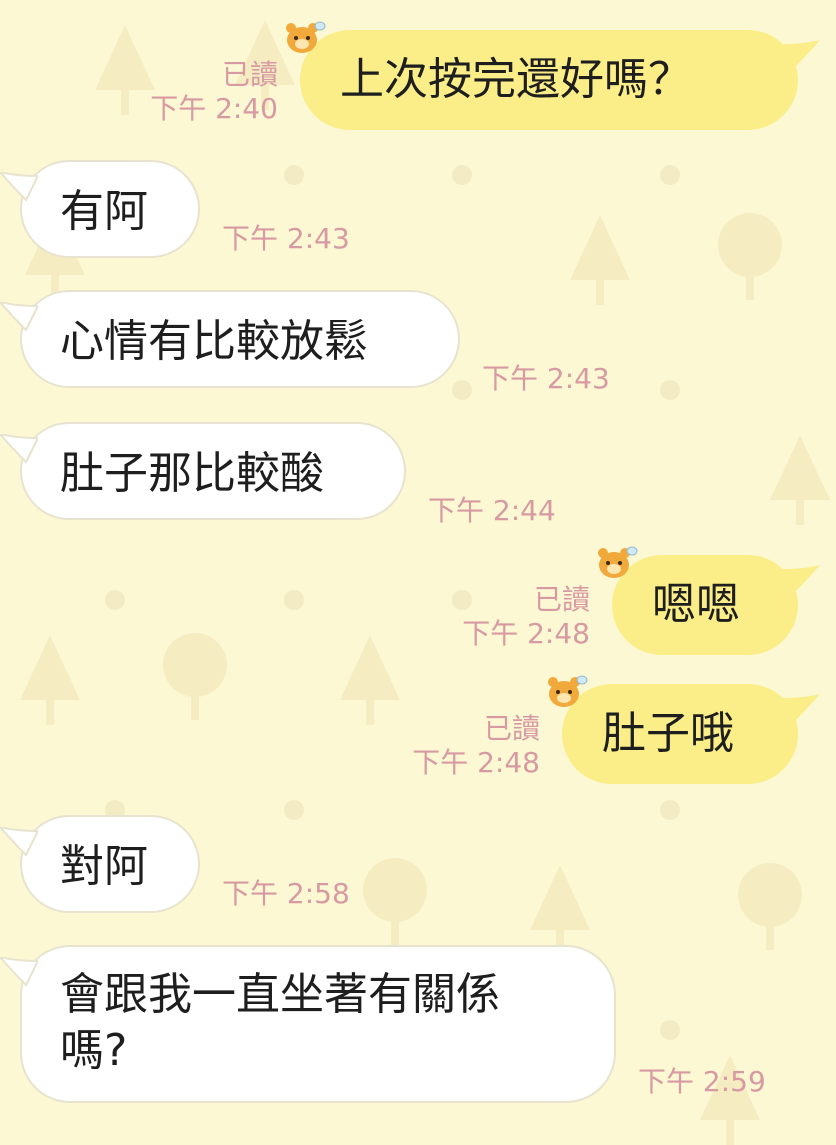 The height and width of the screenshot is (1145, 836). What do you see at coordinates (104, 866) in the screenshot?
I see `message-text: 對阿` at bounding box center [104, 866].